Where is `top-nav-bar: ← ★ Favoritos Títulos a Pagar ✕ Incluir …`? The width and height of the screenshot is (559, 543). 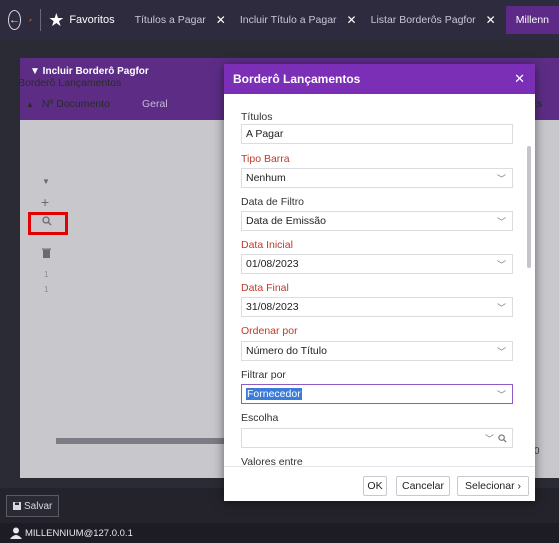 top-nav-bar: ← ★ Favoritos Títulos a Pagar ✕ Incluir … is located at coordinates (279, 20).